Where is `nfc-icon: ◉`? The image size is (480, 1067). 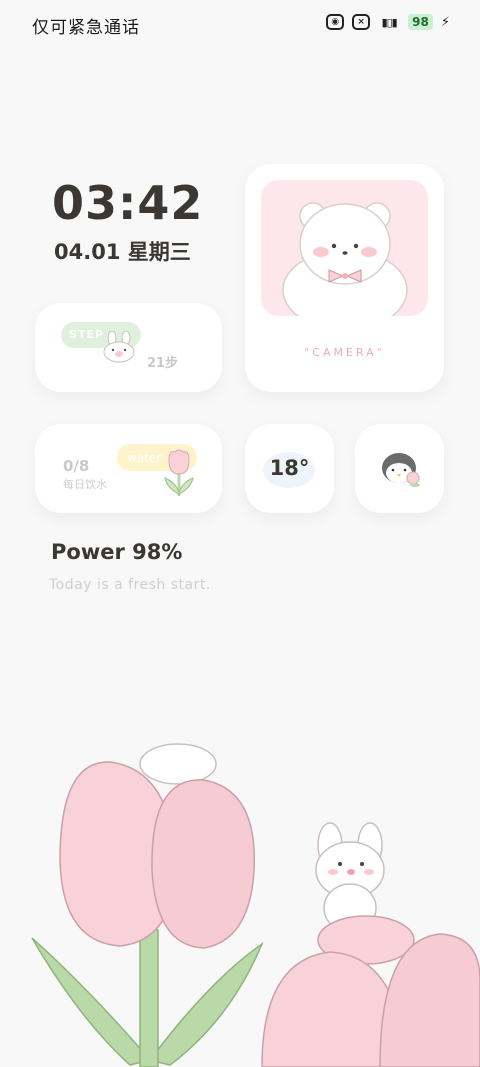 nfc-icon: ◉ is located at coordinates (335, 22).